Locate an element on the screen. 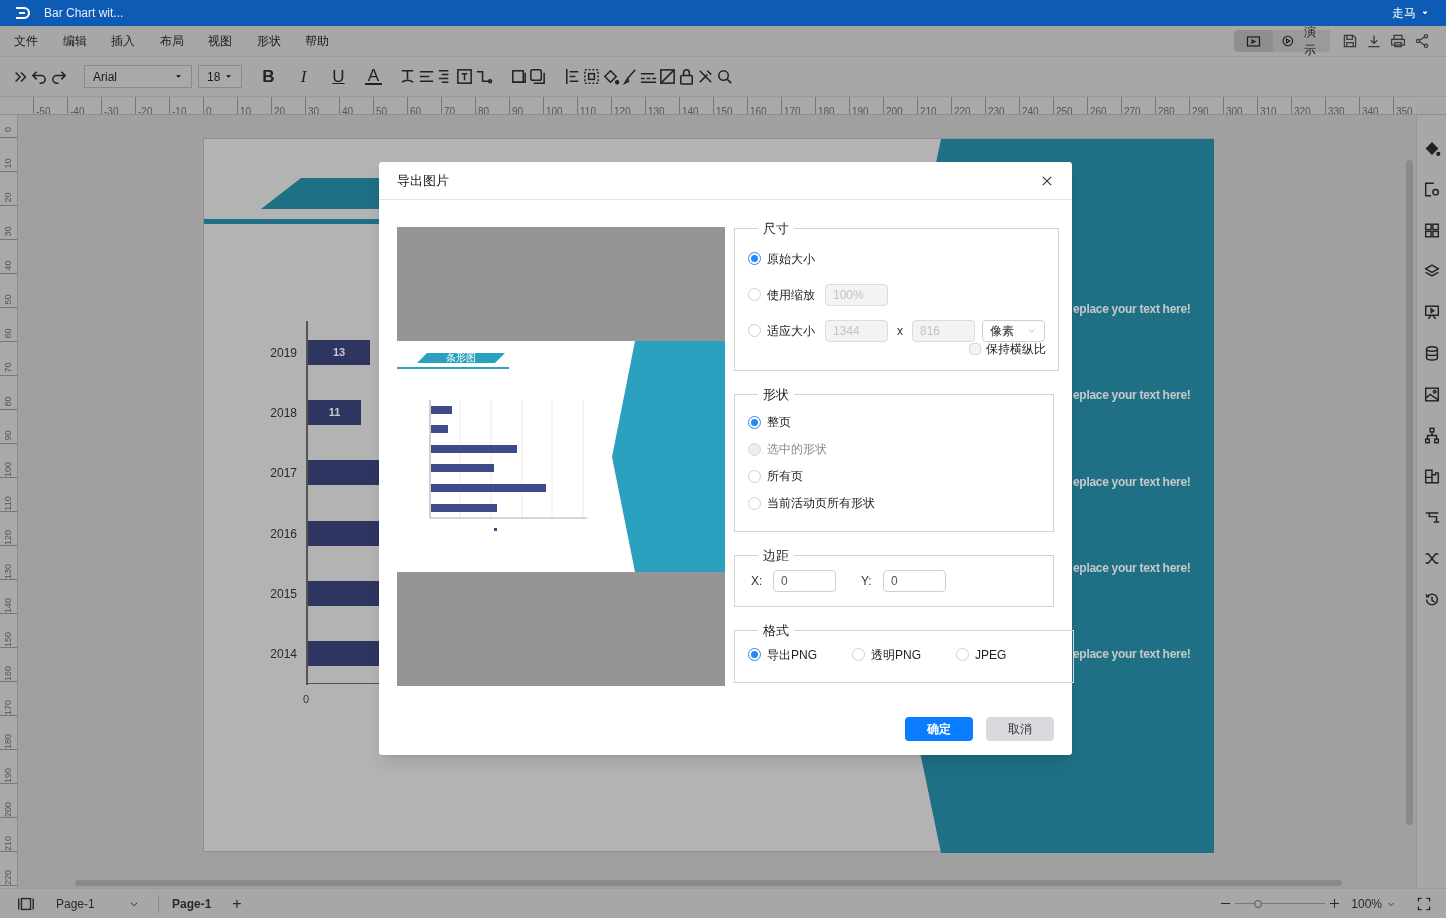  floor-plan-icon is located at coordinates (1431, 476).